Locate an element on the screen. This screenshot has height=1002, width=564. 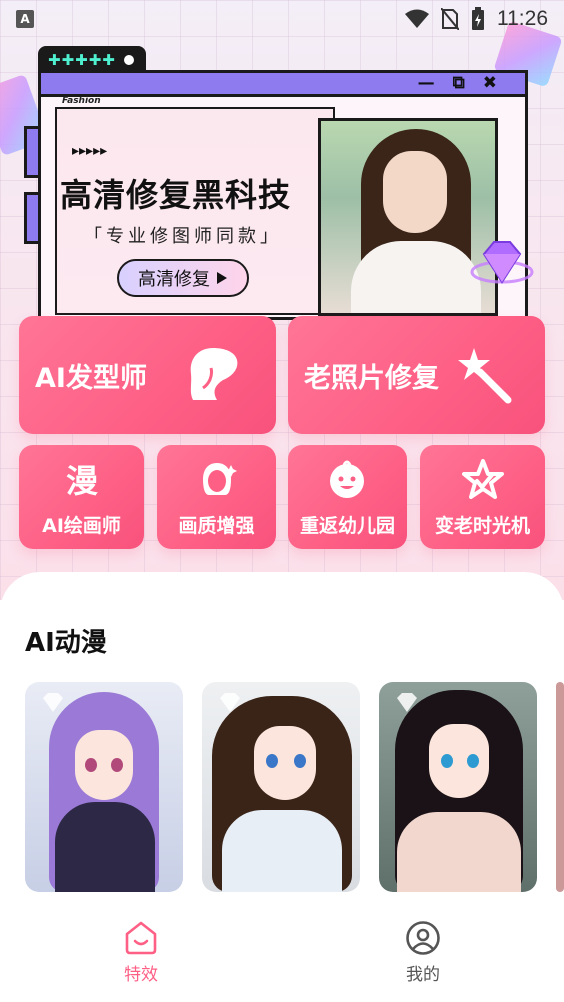
wifi-icon is located at coordinates (417, 18).